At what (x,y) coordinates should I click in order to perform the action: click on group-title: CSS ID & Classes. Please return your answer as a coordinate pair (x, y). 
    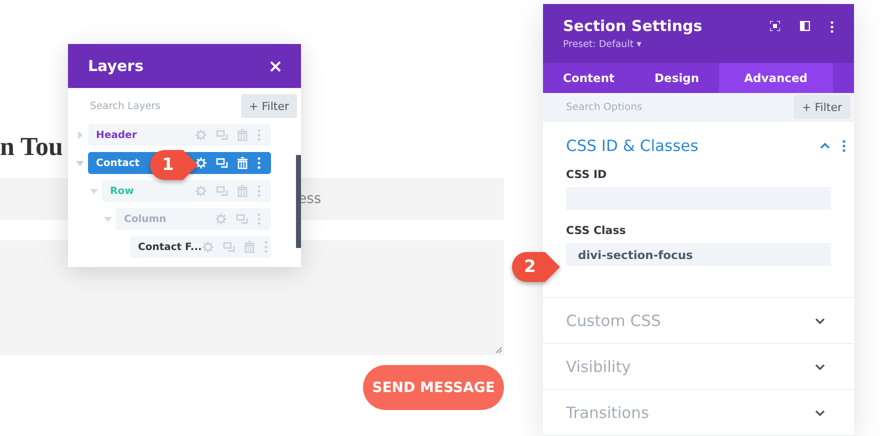
    Looking at the image, I should click on (632, 146).